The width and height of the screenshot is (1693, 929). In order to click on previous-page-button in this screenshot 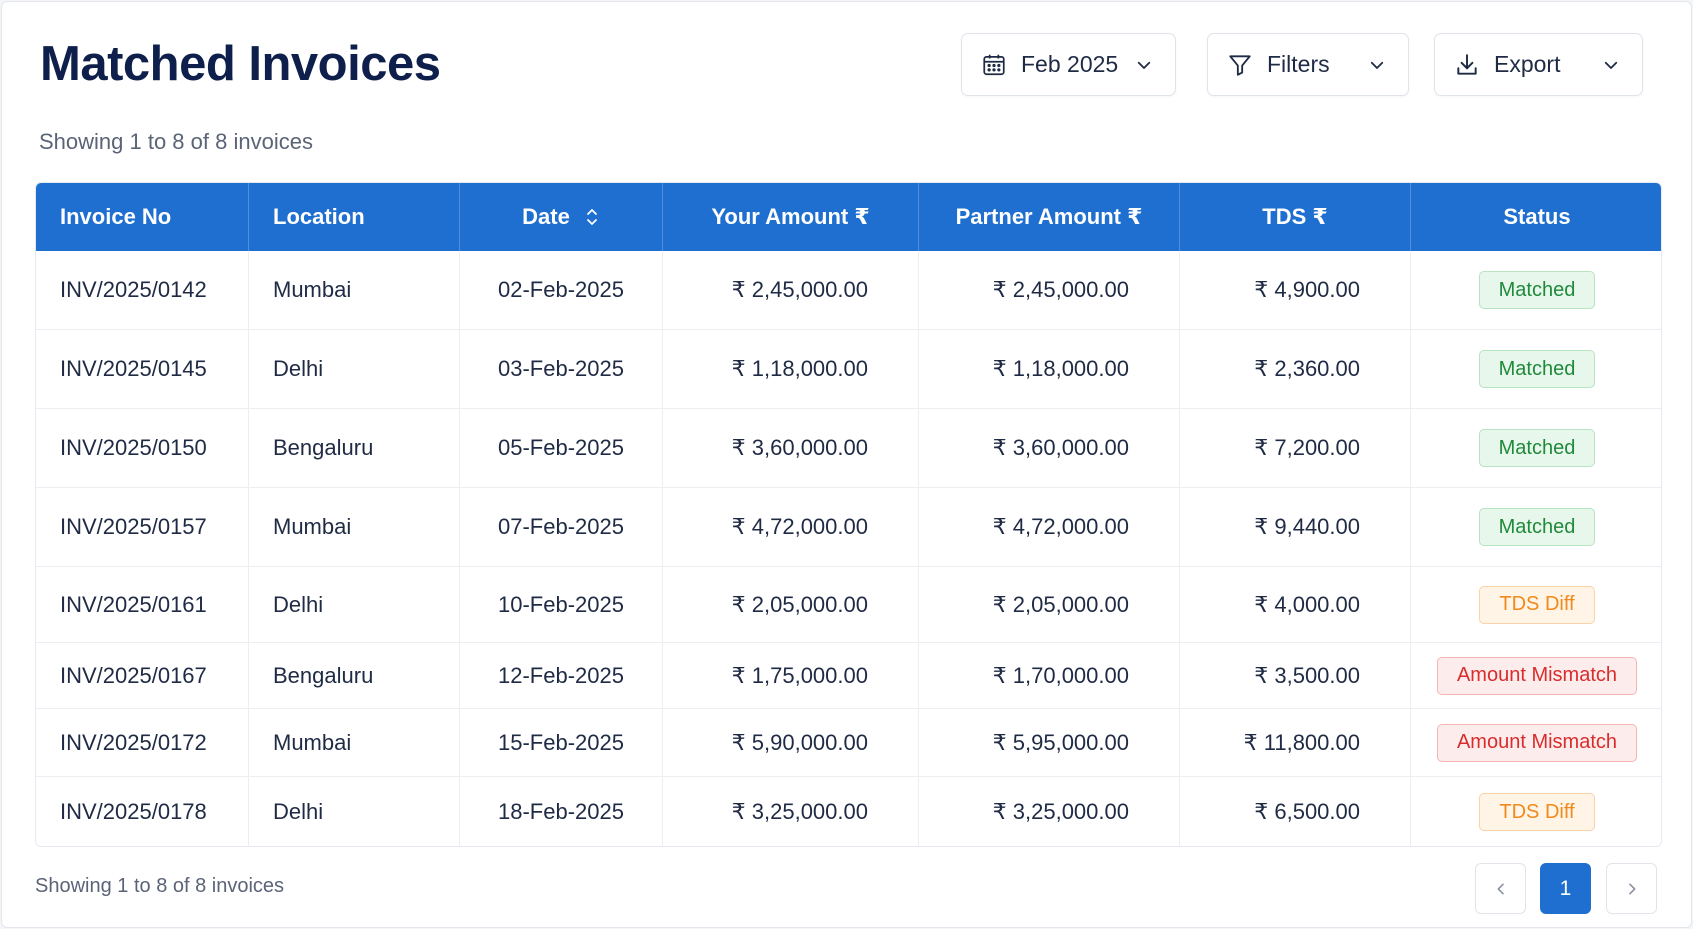, I will do `click(1500, 888)`.